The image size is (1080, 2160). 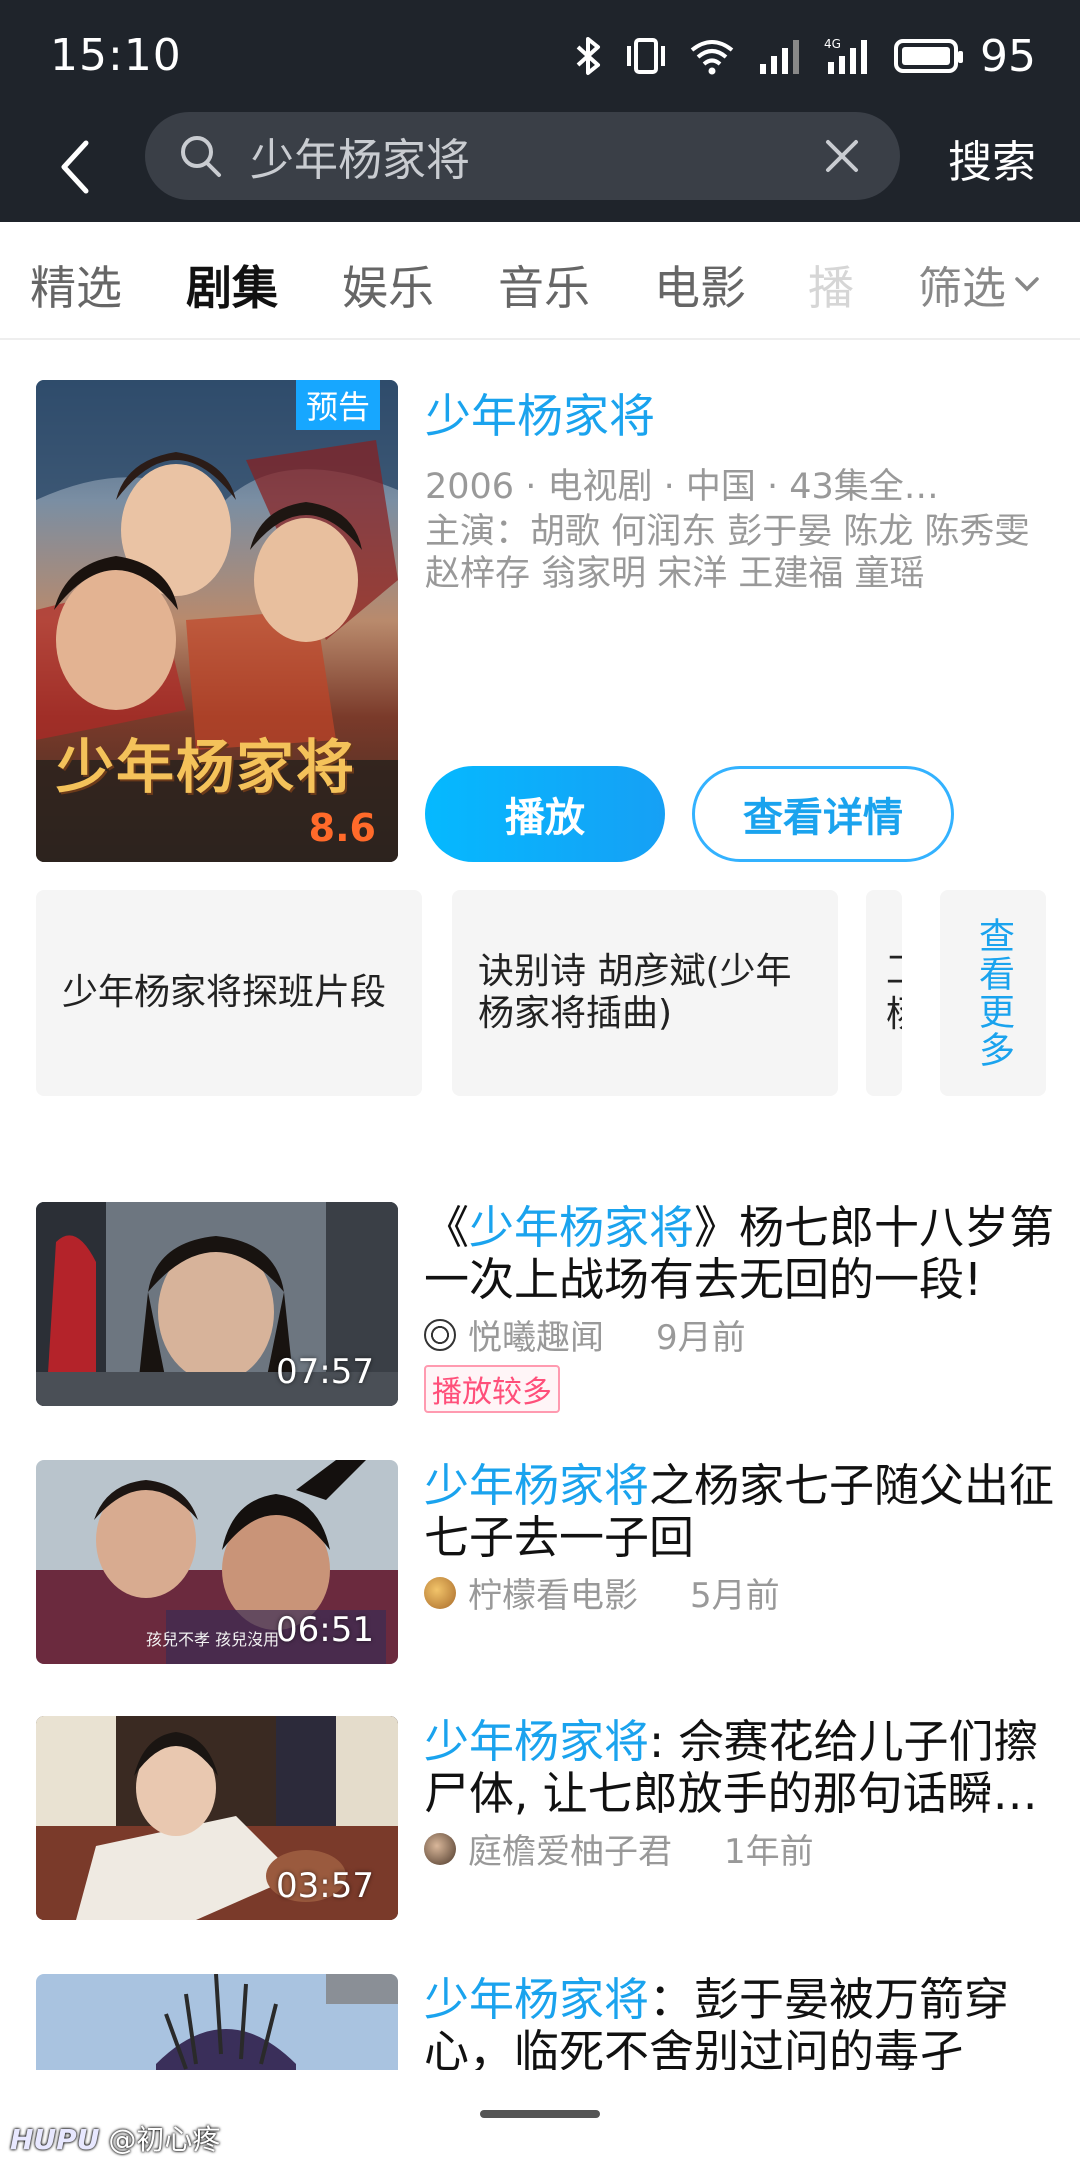 What do you see at coordinates (823, 814) in the screenshot?
I see `view-details-button: 查看详情` at bounding box center [823, 814].